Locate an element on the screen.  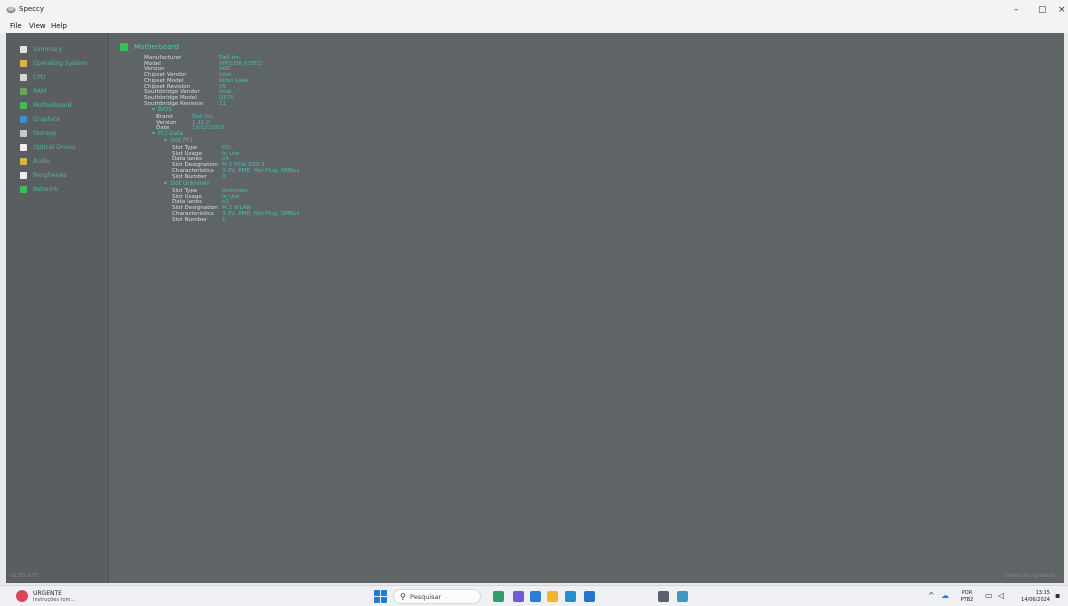
sidebar-item-summary: Summary is located at coordinates (41, 49).